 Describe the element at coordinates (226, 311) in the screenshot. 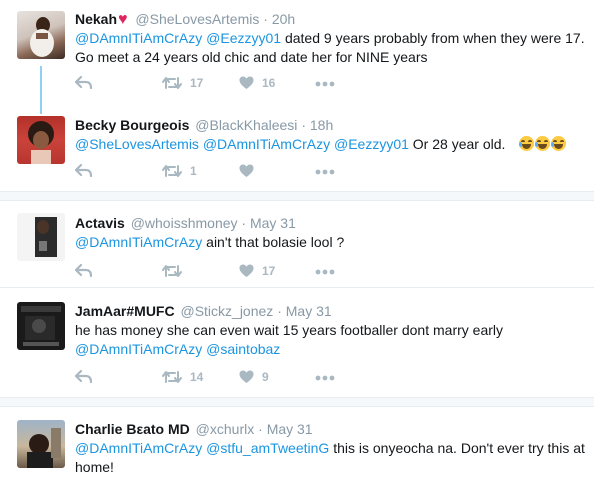

I see `username: @Stickz_jonez` at that location.